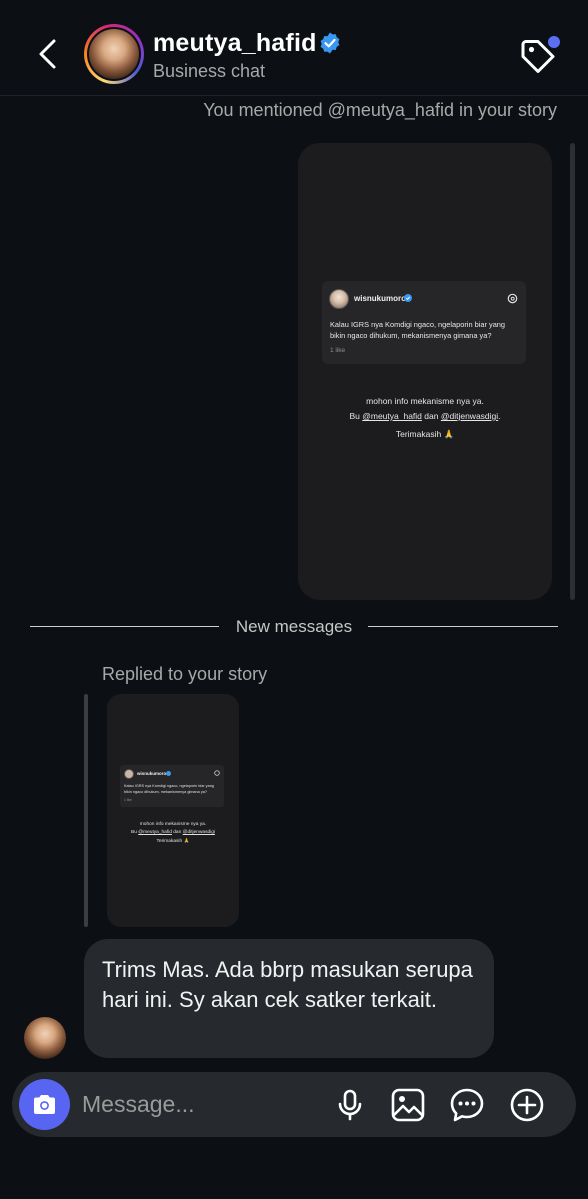 This screenshot has width=588, height=1199. I want to click on header-avatar, so click(114, 54).